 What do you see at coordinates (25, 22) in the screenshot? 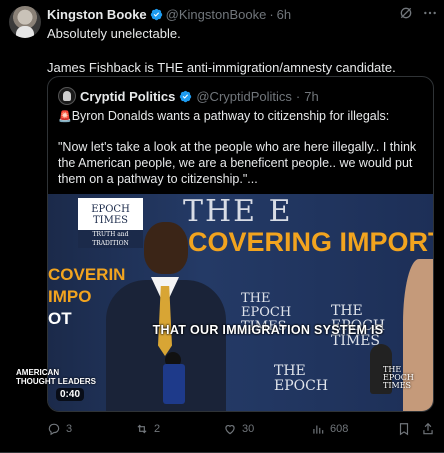
I see `author-avatar` at bounding box center [25, 22].